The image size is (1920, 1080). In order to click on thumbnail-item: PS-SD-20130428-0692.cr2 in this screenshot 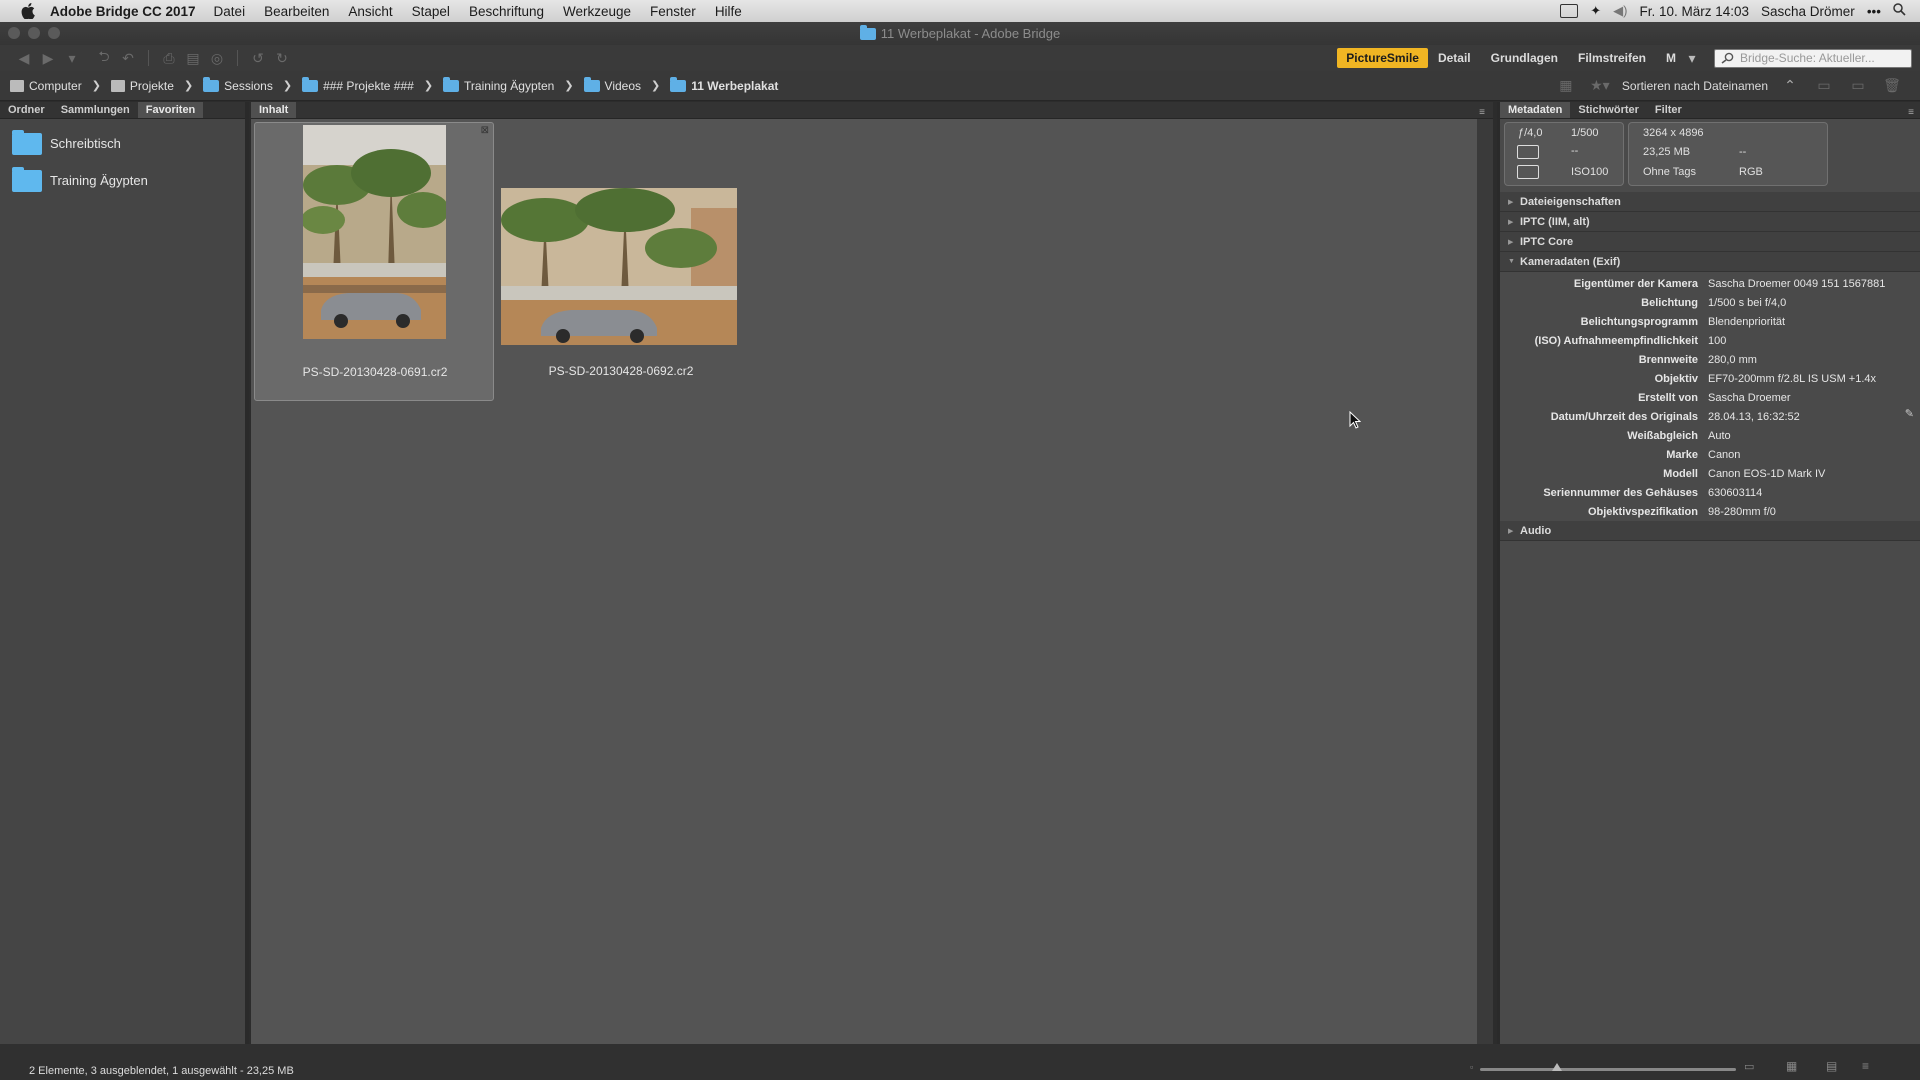, I will do `click(621, 261)`.